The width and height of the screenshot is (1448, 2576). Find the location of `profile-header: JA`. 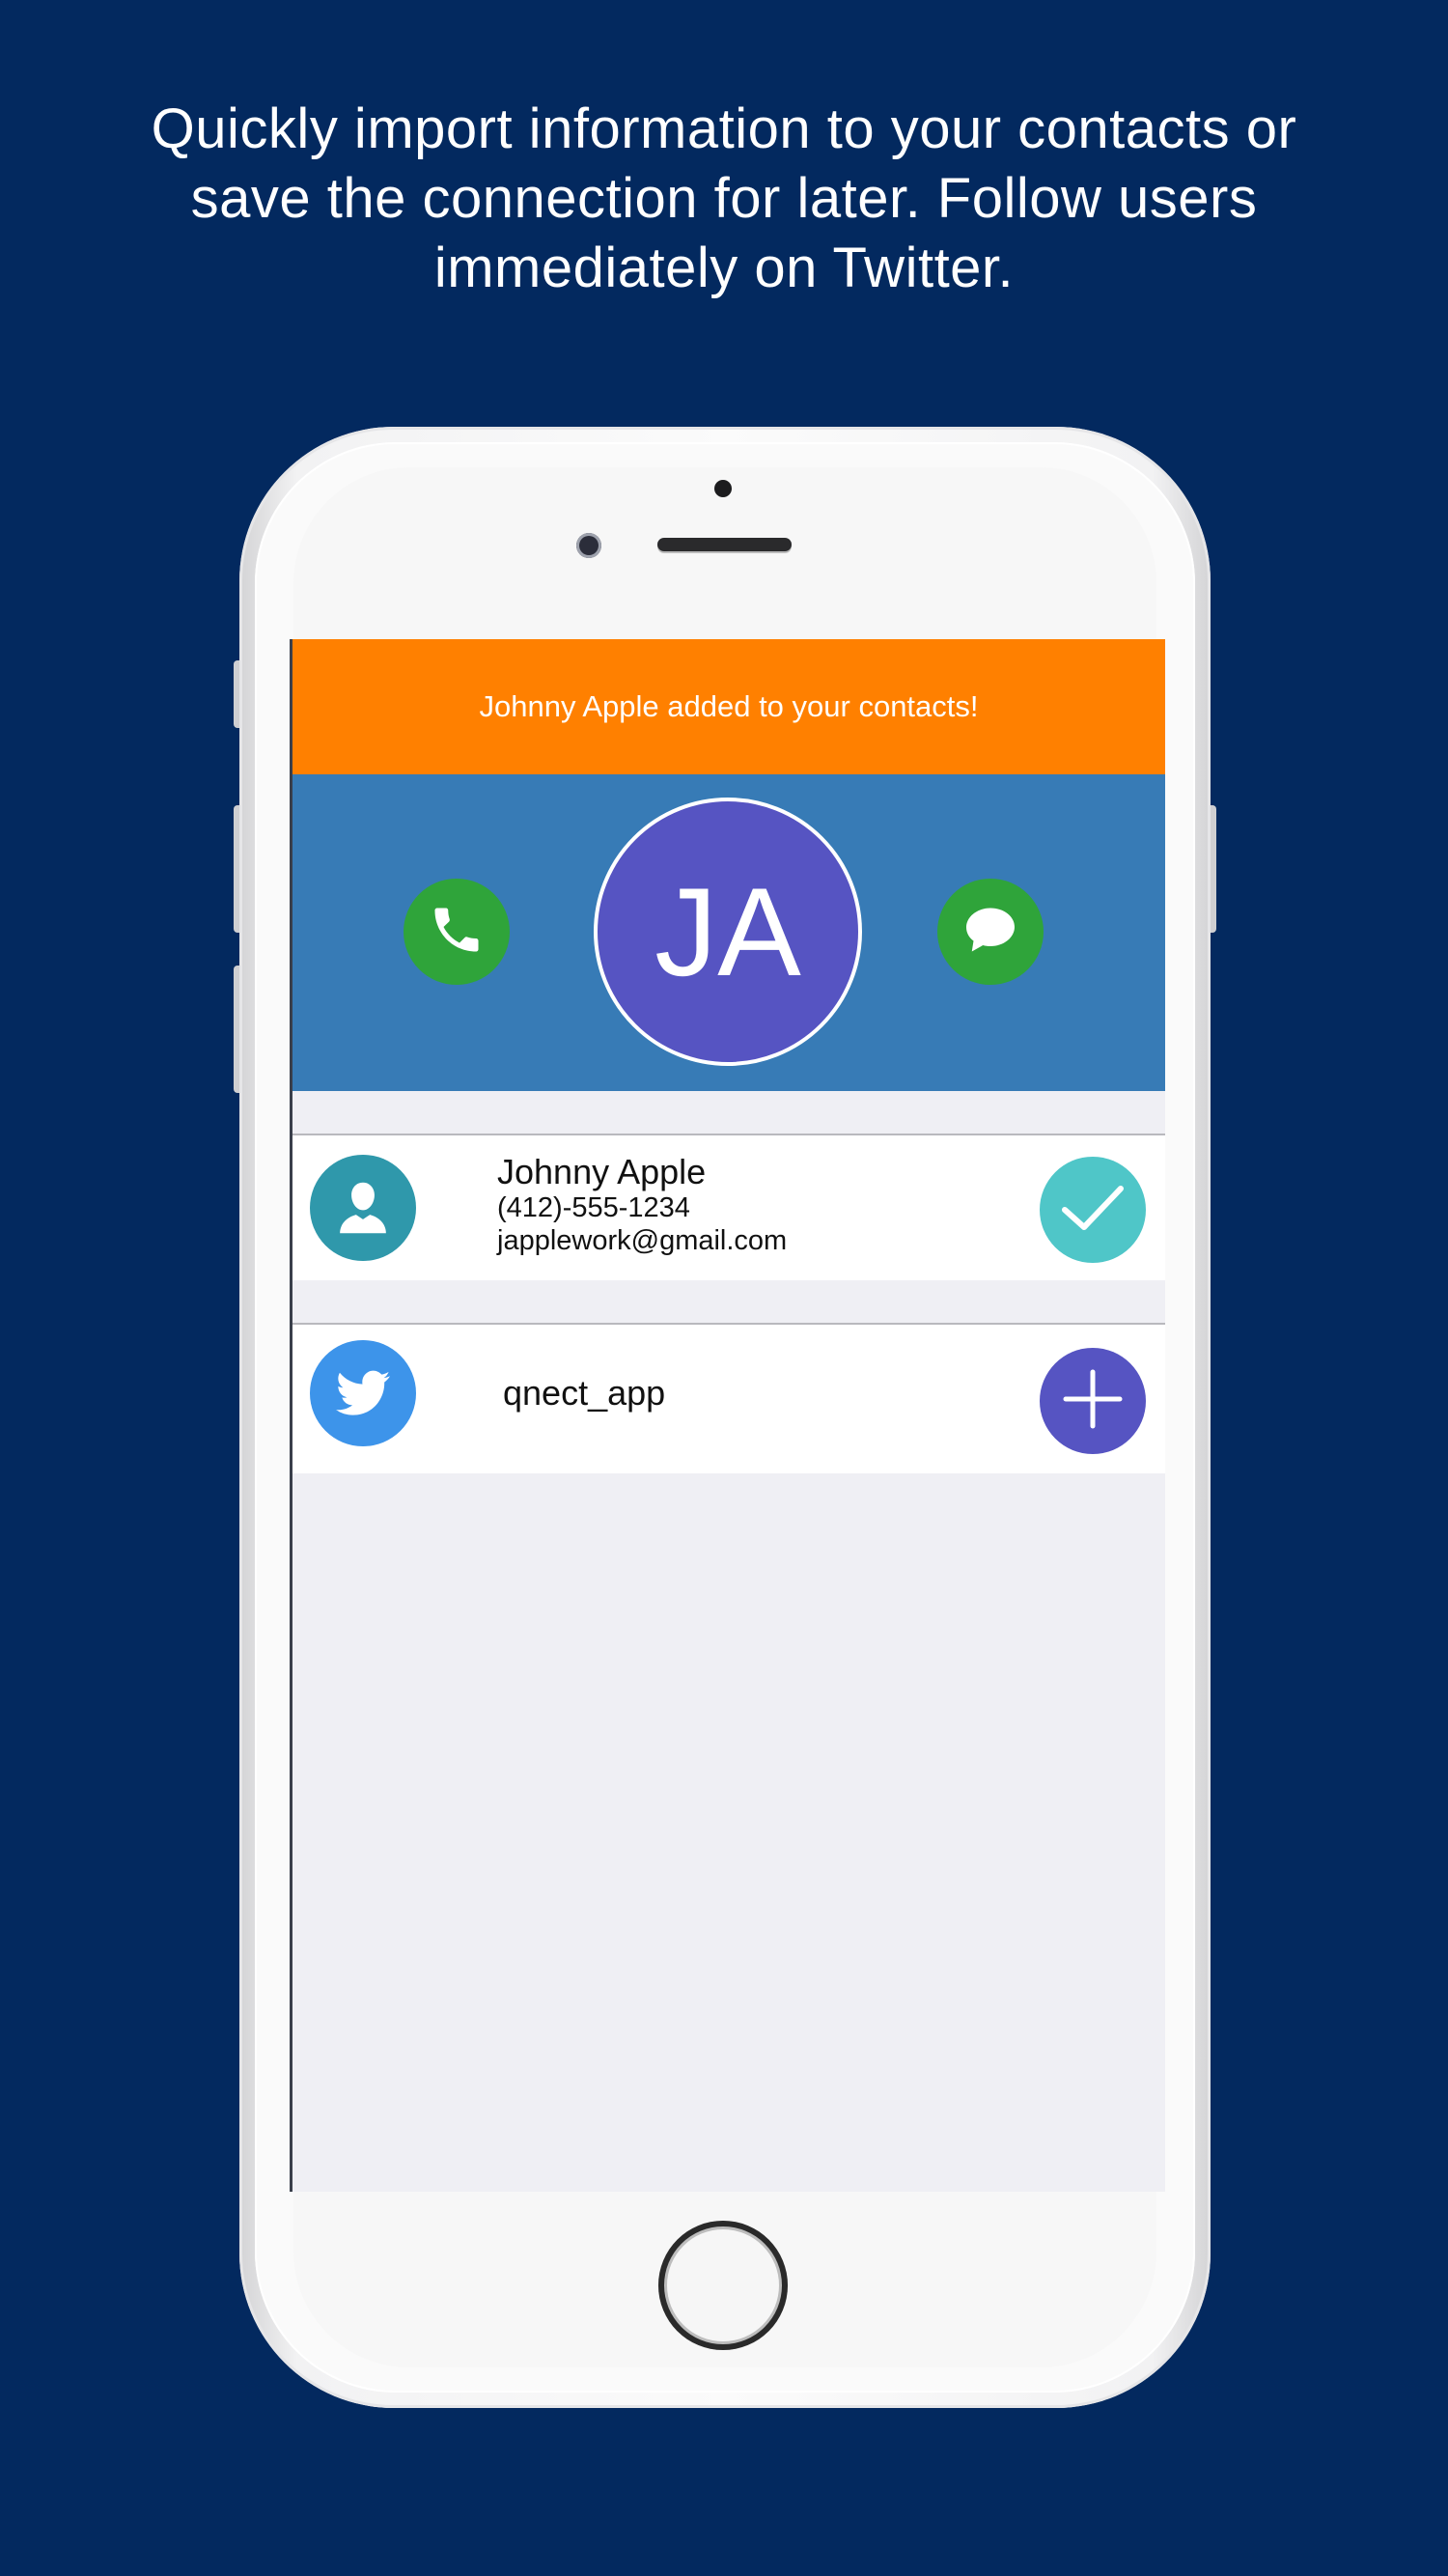

profile-header: JA is located at coordinates (729, 933).